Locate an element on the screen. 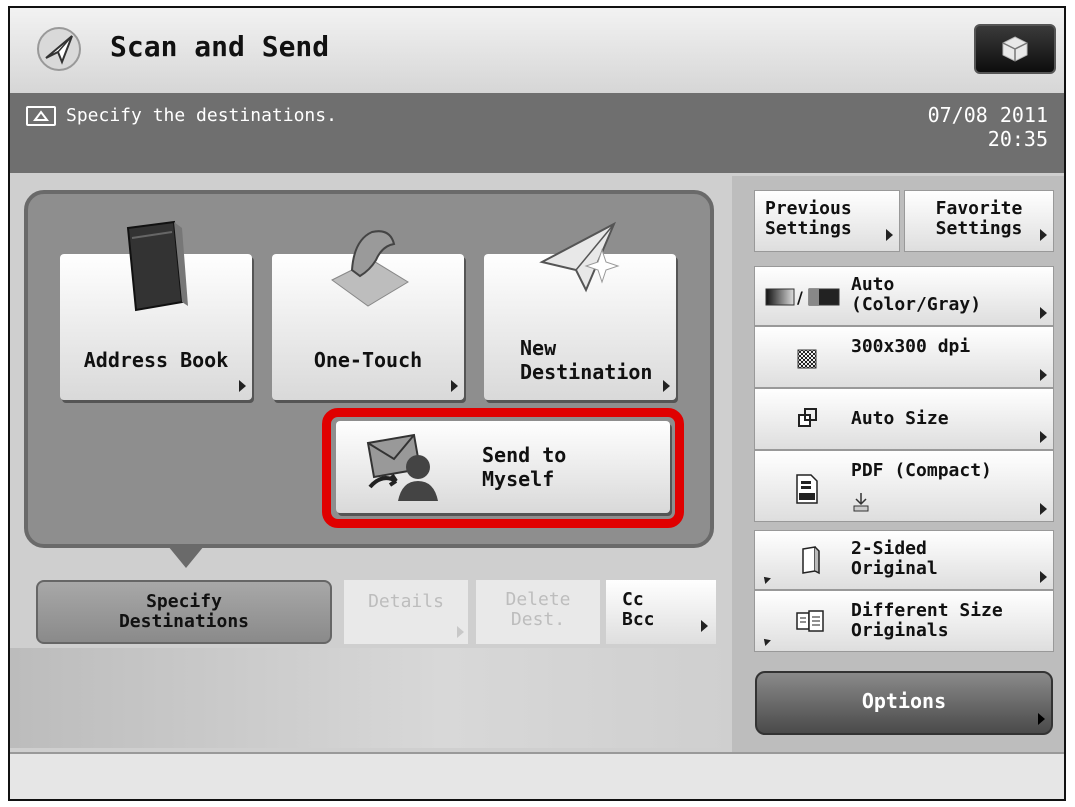 The image size is (1075, 807). specify-destinations-tab: Specify Destinations is located at coordinates (184, 612).